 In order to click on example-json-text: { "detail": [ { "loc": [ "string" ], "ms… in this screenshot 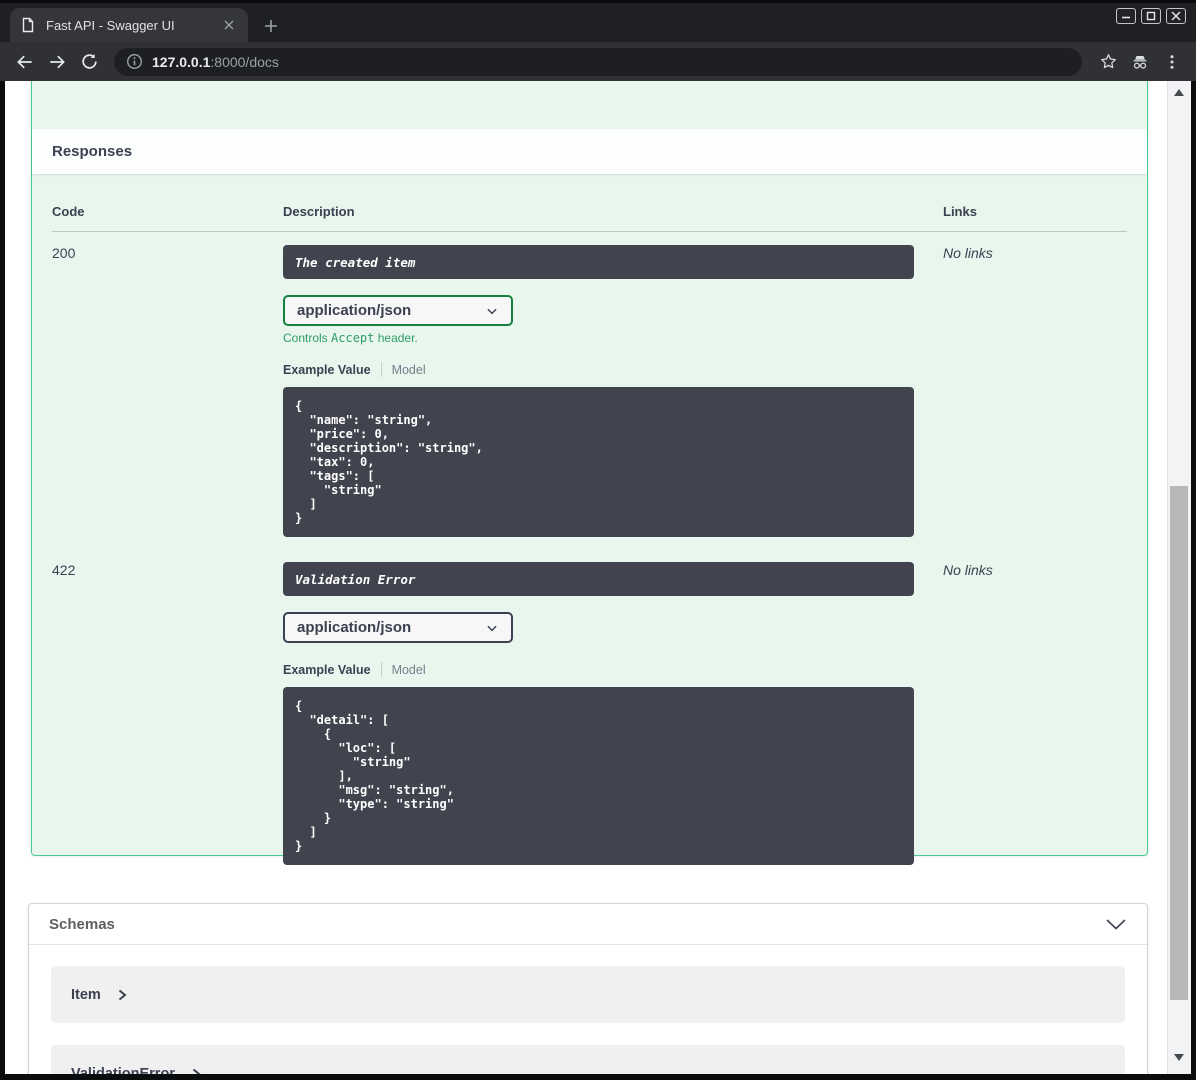, I will do `click(374, 776)`.